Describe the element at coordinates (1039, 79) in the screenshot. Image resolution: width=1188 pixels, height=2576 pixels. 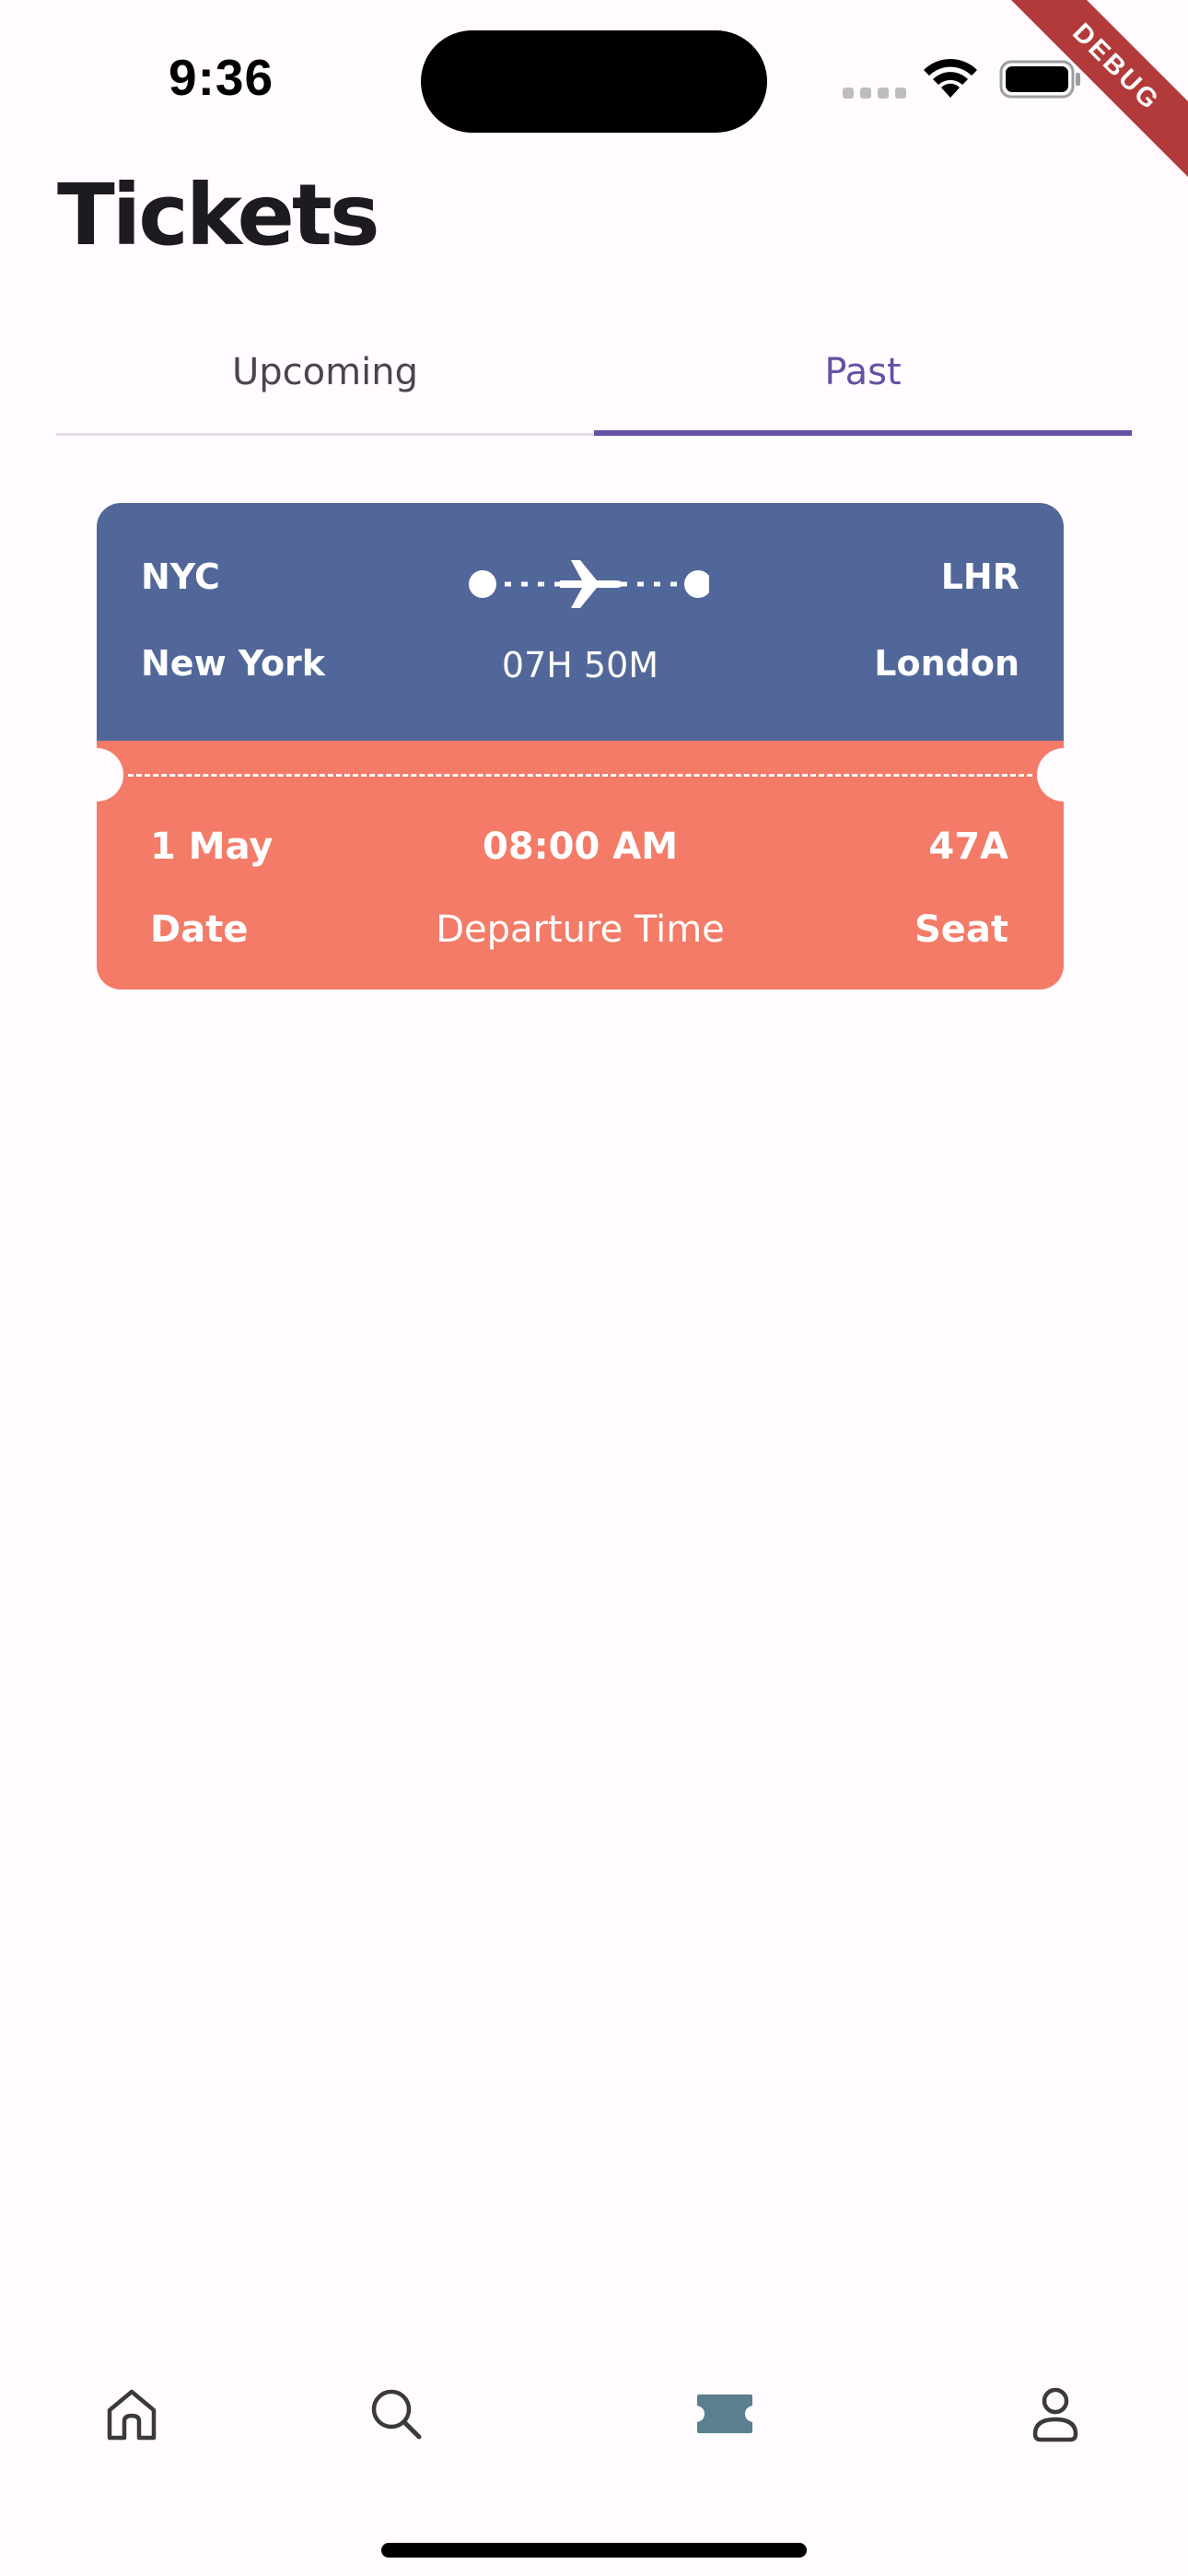
I see `battery-icon` at that location.